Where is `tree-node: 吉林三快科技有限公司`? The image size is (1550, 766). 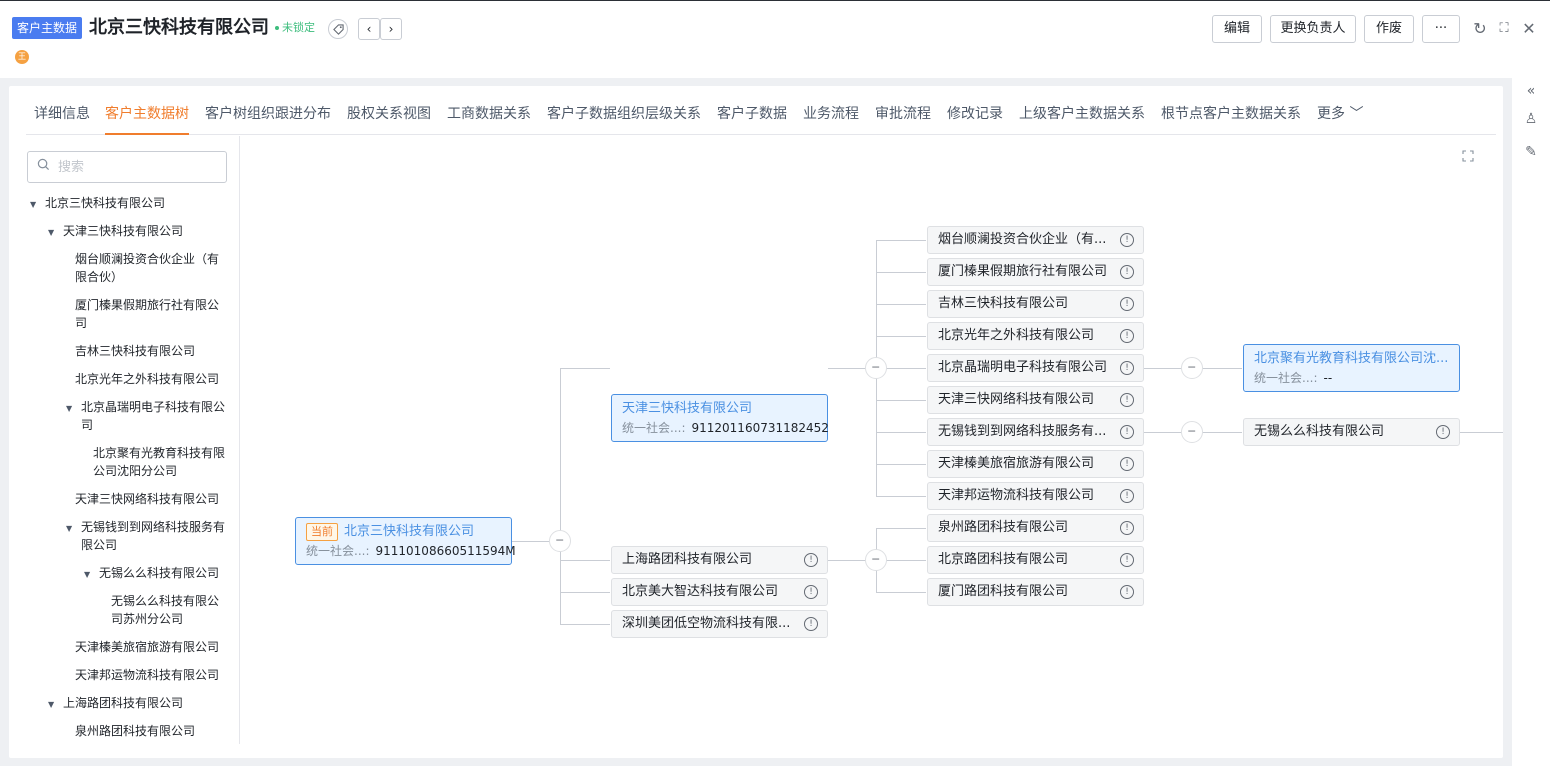
tree-node: 吉林三快科技有限公司 is located at coordinates (135, 351).